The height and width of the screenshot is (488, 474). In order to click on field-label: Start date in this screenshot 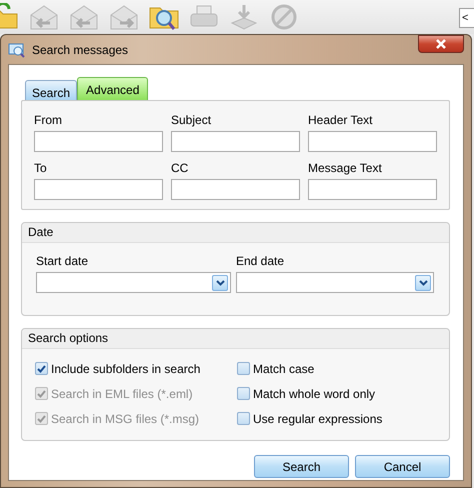, I will do `click(63, 261)`.